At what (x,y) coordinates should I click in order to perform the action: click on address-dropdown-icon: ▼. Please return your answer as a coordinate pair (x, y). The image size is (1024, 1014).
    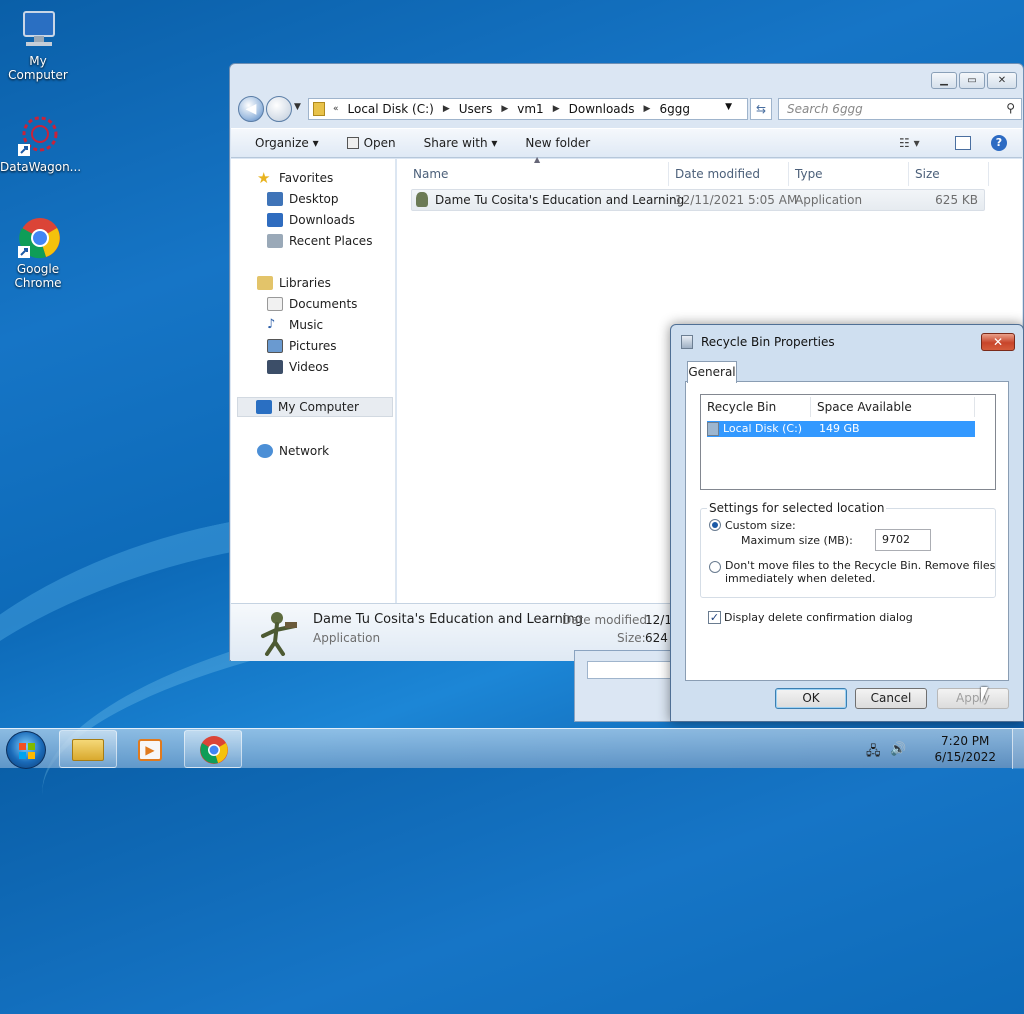
    Looking at the image, I should click on (728, 107).